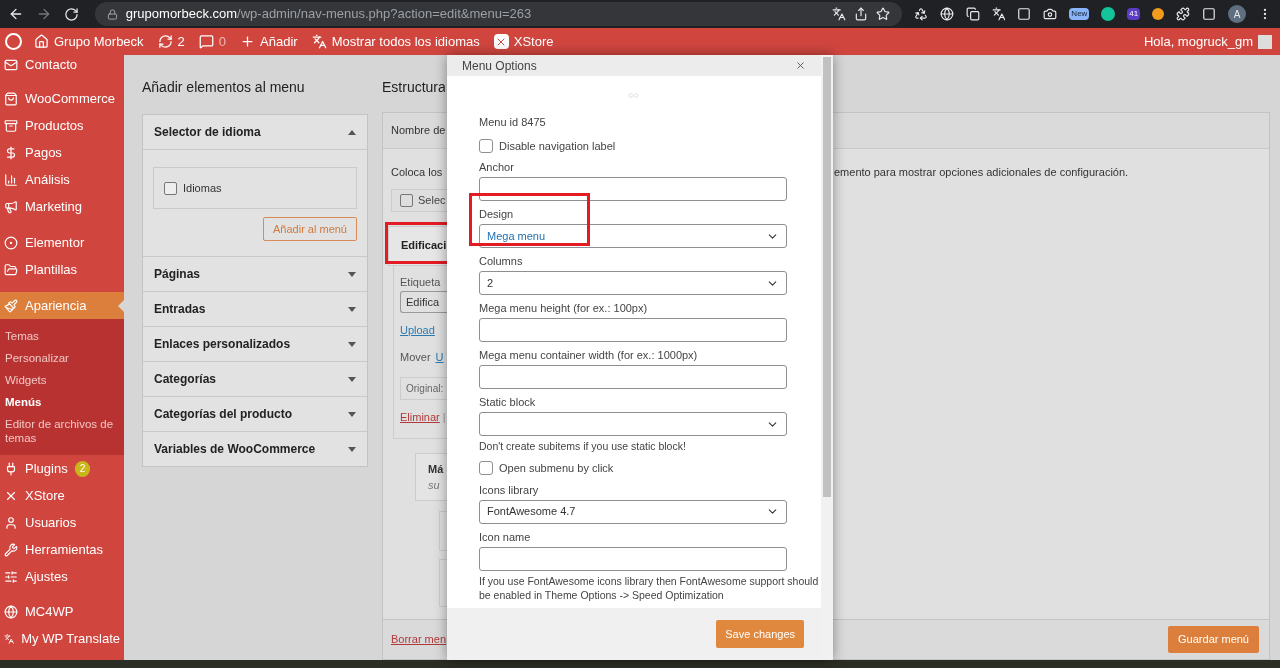 Image resolution: width=1280 pixels, height=668 pixels. I want to click on field-label: Mega menu height (for ex.: 100px), so click(564, 308).